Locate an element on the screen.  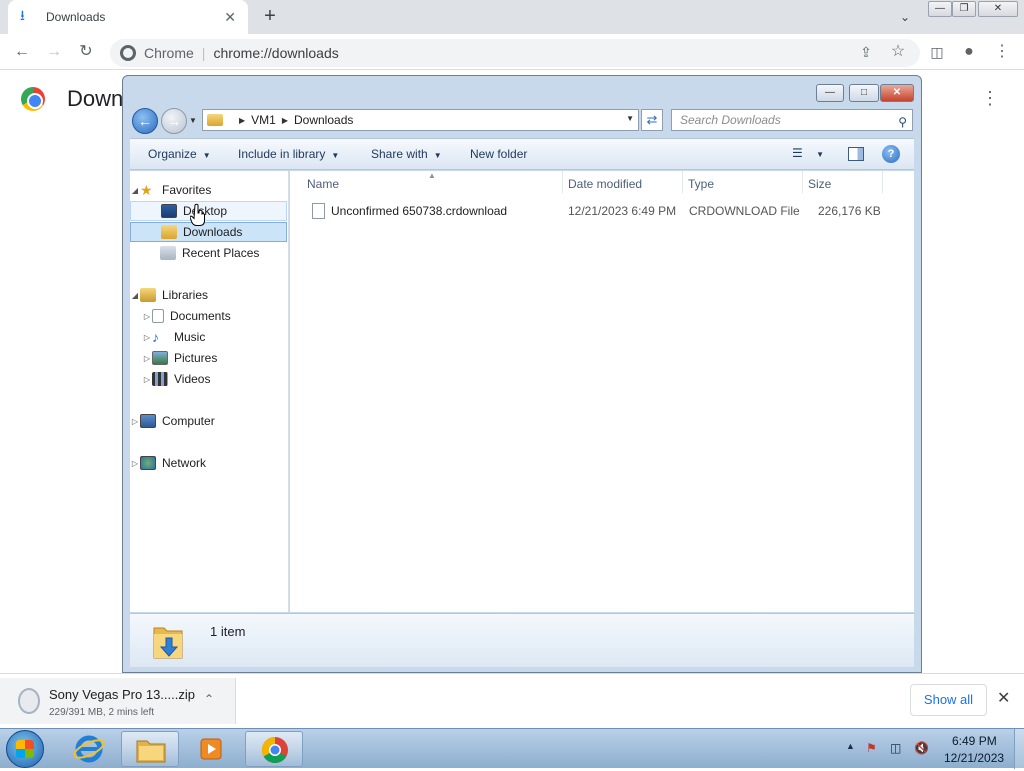
explorer-back-button: ← is located at coordinates (145, 121).